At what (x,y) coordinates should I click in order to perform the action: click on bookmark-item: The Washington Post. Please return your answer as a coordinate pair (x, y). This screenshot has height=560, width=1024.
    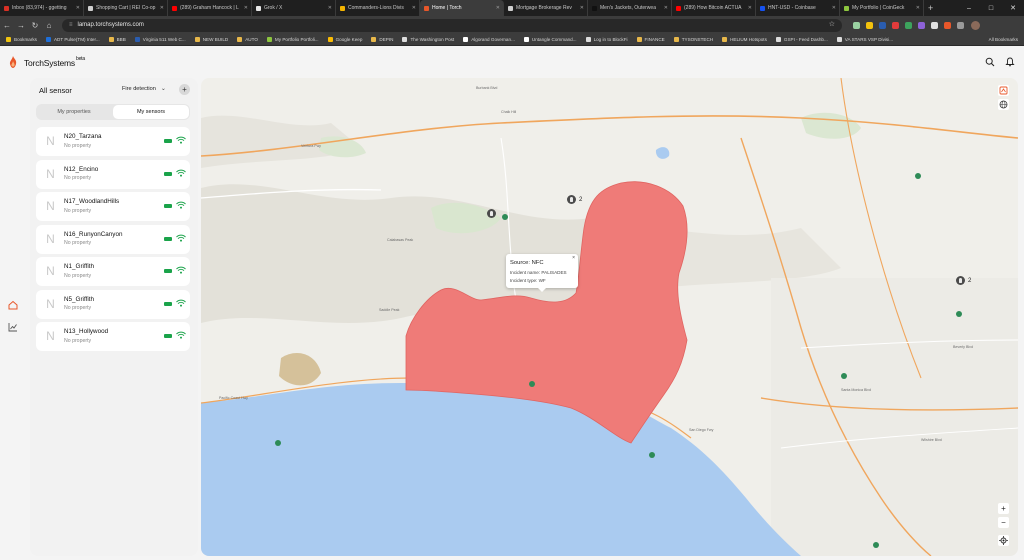
    Looking at the image, I should click on (428, 39).